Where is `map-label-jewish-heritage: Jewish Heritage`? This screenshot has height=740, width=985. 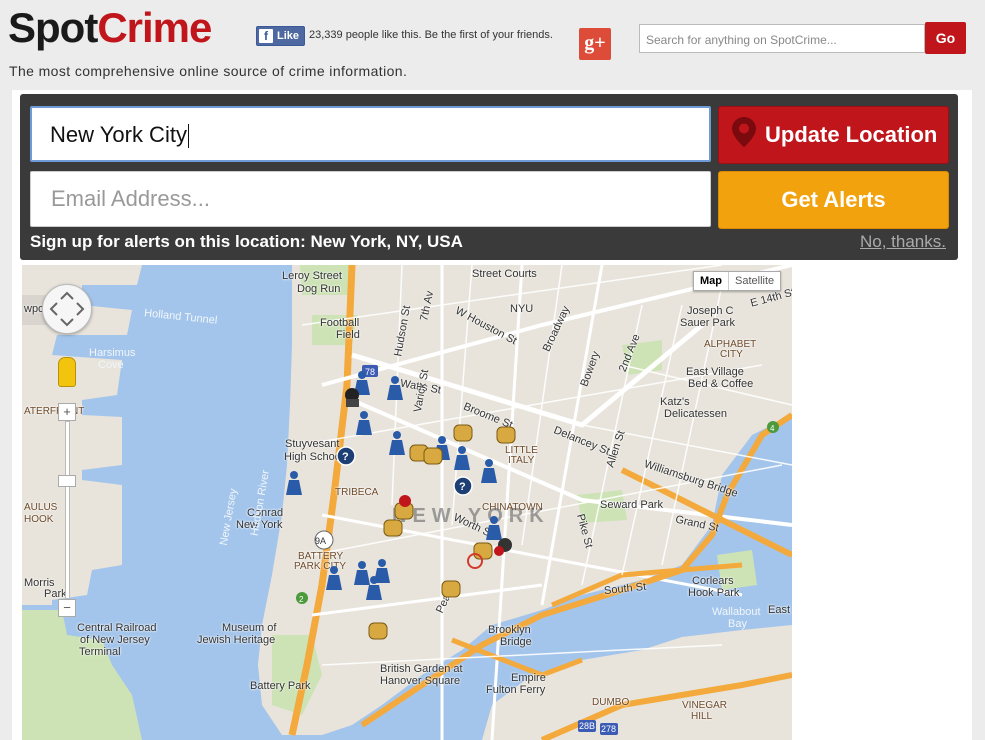
map-label-jewish-heritage: Jewish Heritage is located at coordinates (236, 640).